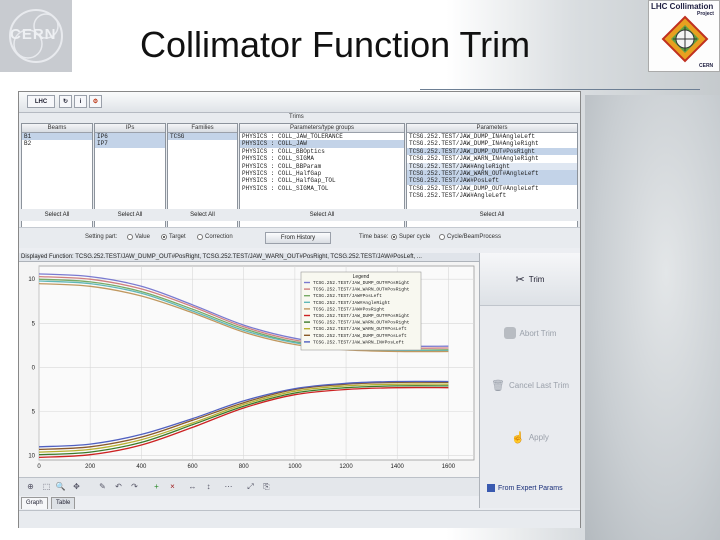  What do you see at coordinates (322, 215) in the screenshot?
I see `type-groups-select-all-button: Select All` at bounding box center [322, 215].